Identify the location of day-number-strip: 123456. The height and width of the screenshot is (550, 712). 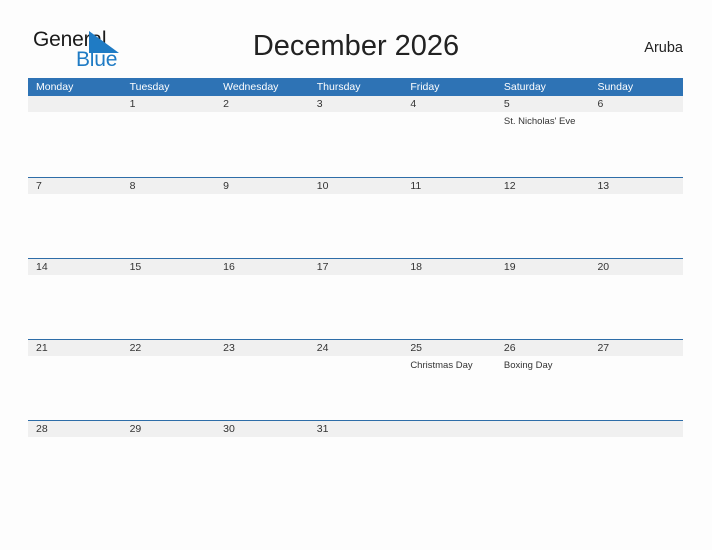
(355, 104).